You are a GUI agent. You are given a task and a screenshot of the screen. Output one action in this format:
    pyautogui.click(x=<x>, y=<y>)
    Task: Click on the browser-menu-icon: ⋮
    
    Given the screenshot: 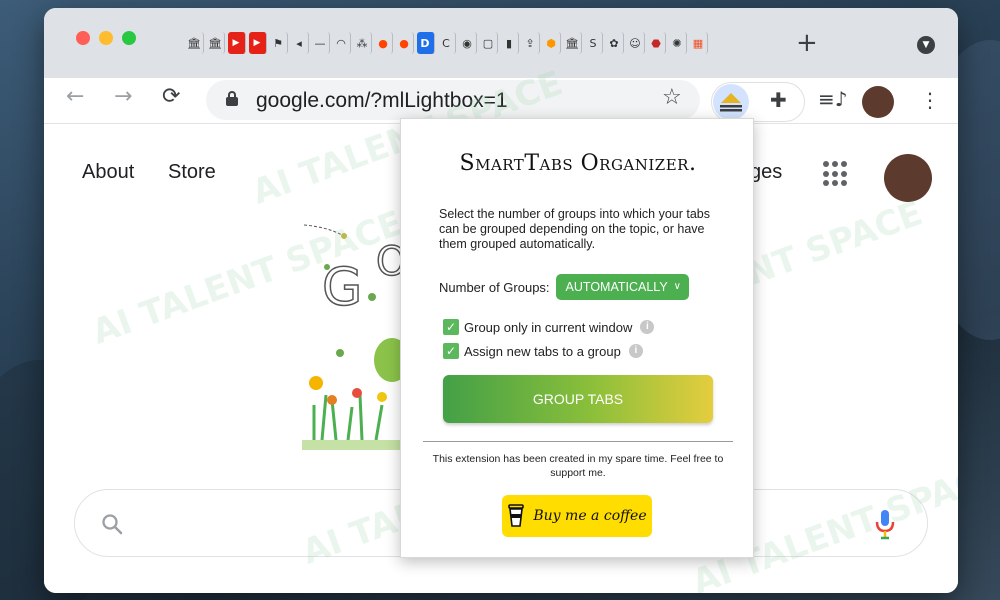 What is the action you would take?
    pyautogui.click(x=930, y=100)
    